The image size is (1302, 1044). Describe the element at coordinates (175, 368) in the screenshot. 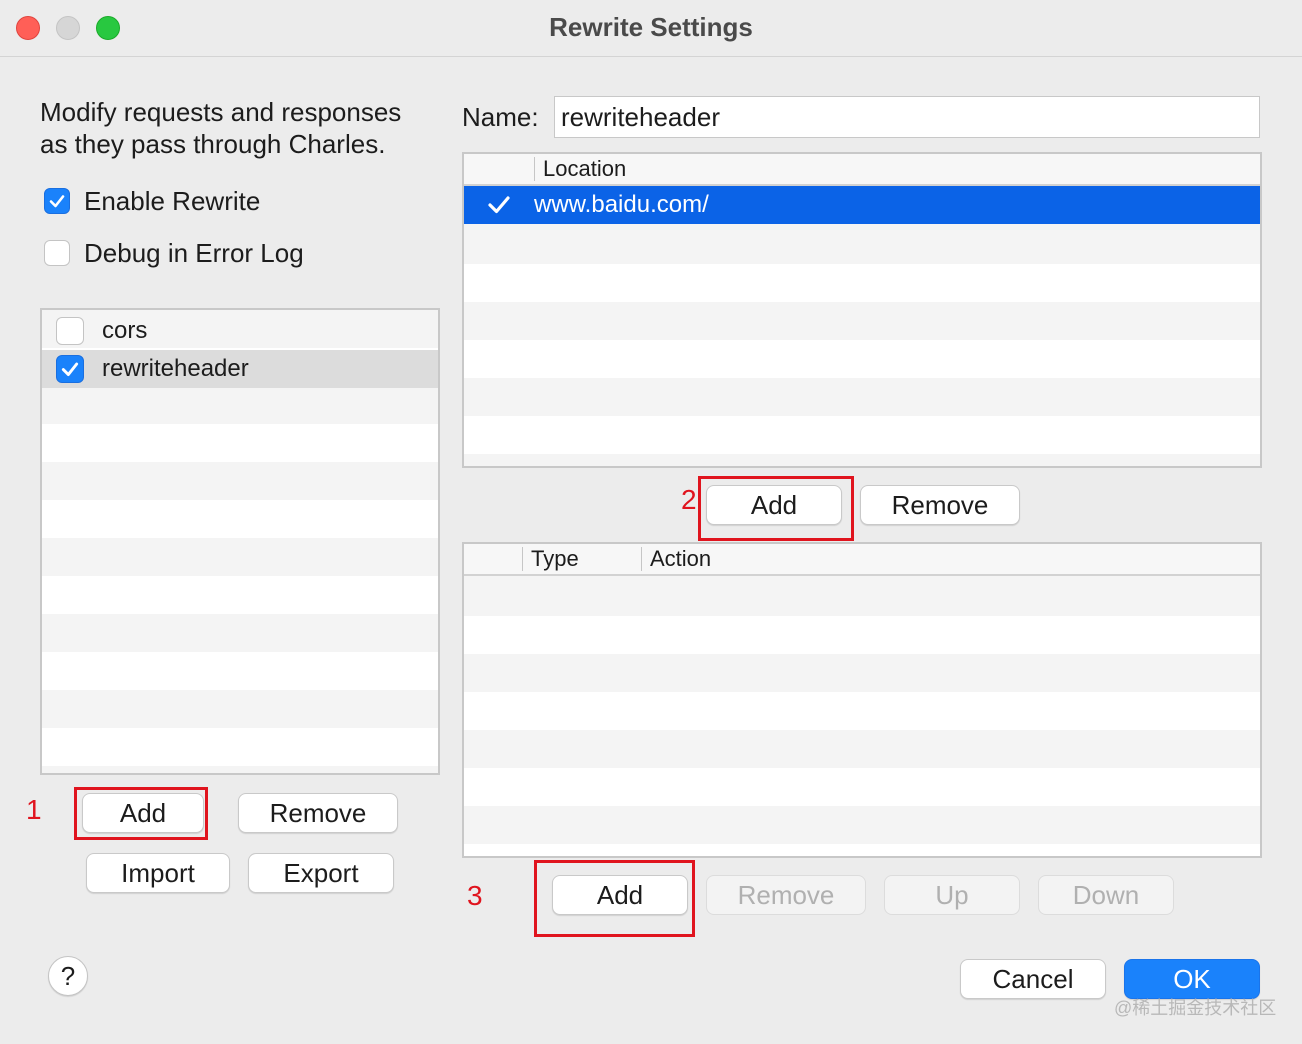

I see `set-name: rewriteheader` at that location.